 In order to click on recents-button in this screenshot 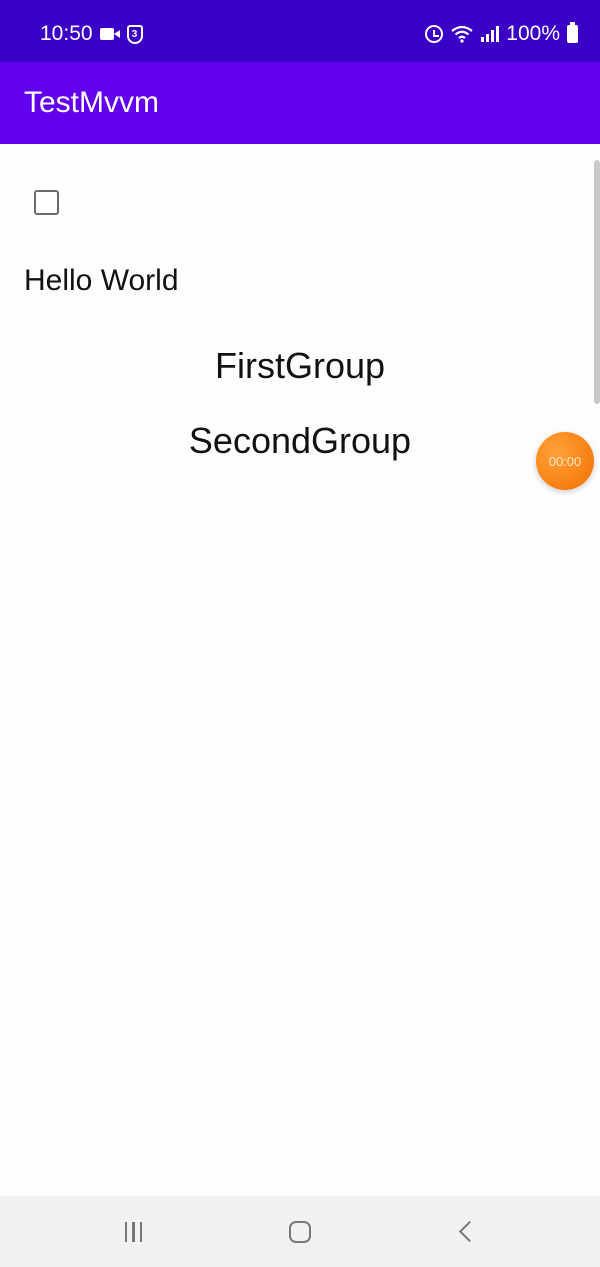, I will do `click(133, 1232)`.